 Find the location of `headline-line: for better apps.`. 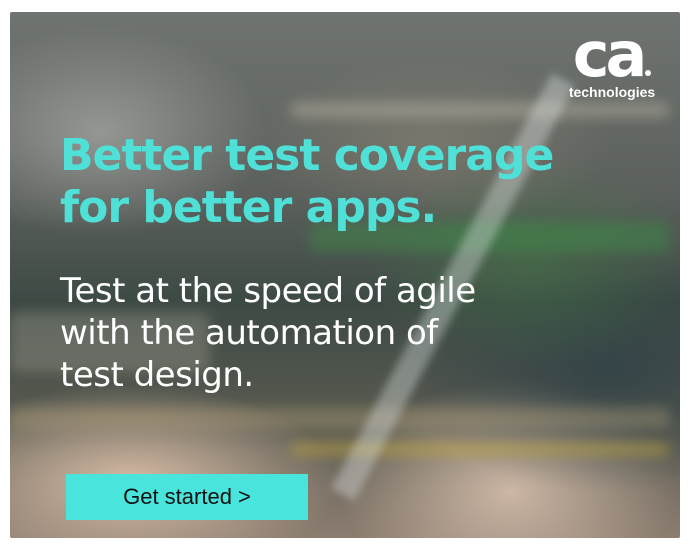

headline-line: for better apps. is located at coordinates (248, 207).